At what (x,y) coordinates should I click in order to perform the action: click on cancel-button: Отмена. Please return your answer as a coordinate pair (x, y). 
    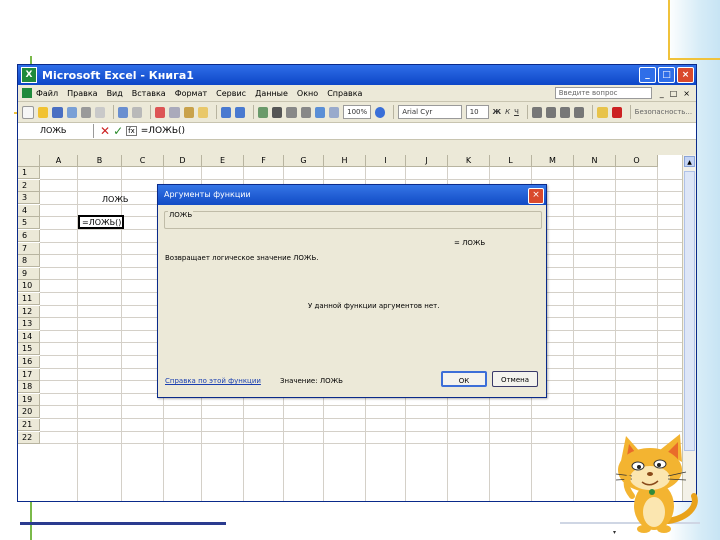
    Looking at the image, I should click on (515, 379).